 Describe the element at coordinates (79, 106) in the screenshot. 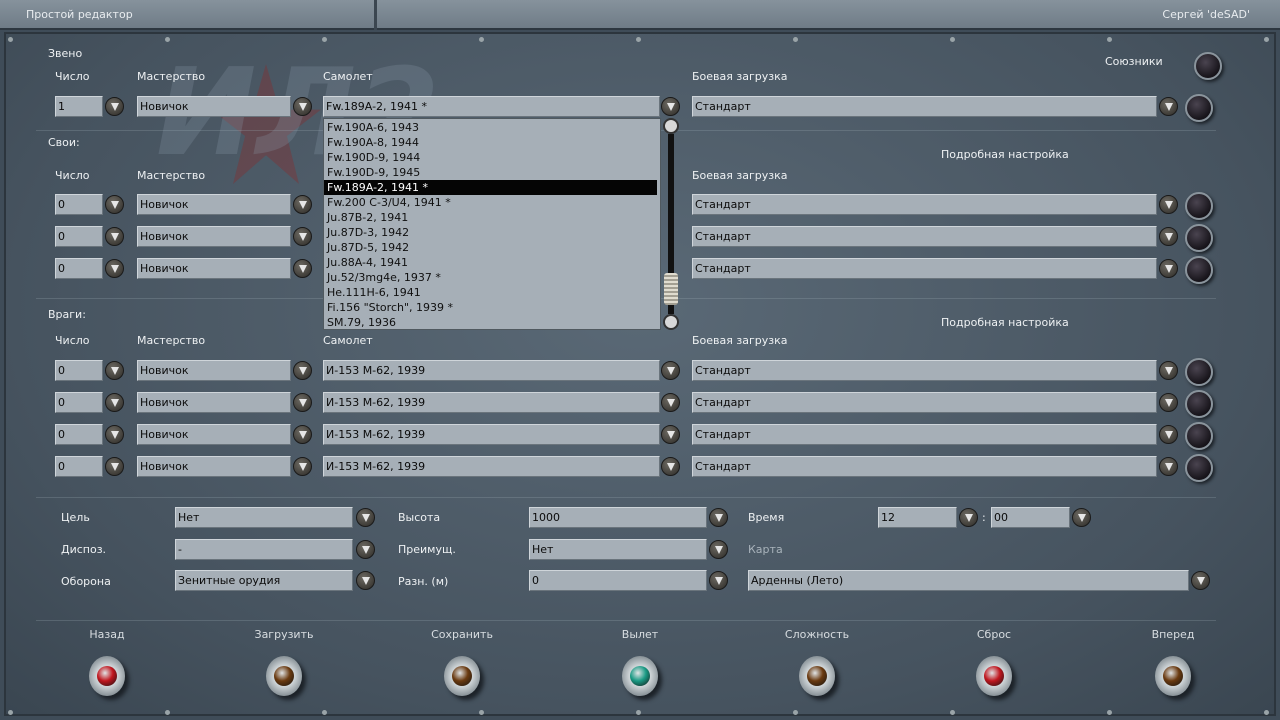

I see `flight-count-field: 1` at that location.